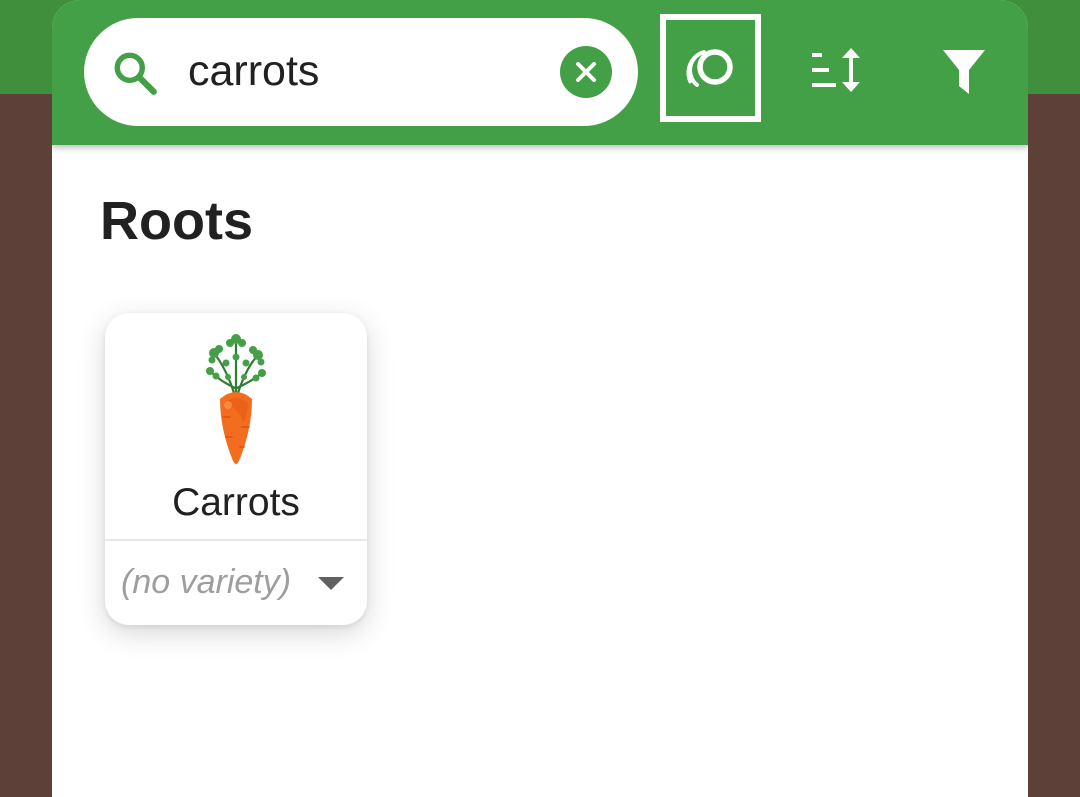 This screenshot has width=1080, height=797. I want to click on search-icon, so click(135, 73).